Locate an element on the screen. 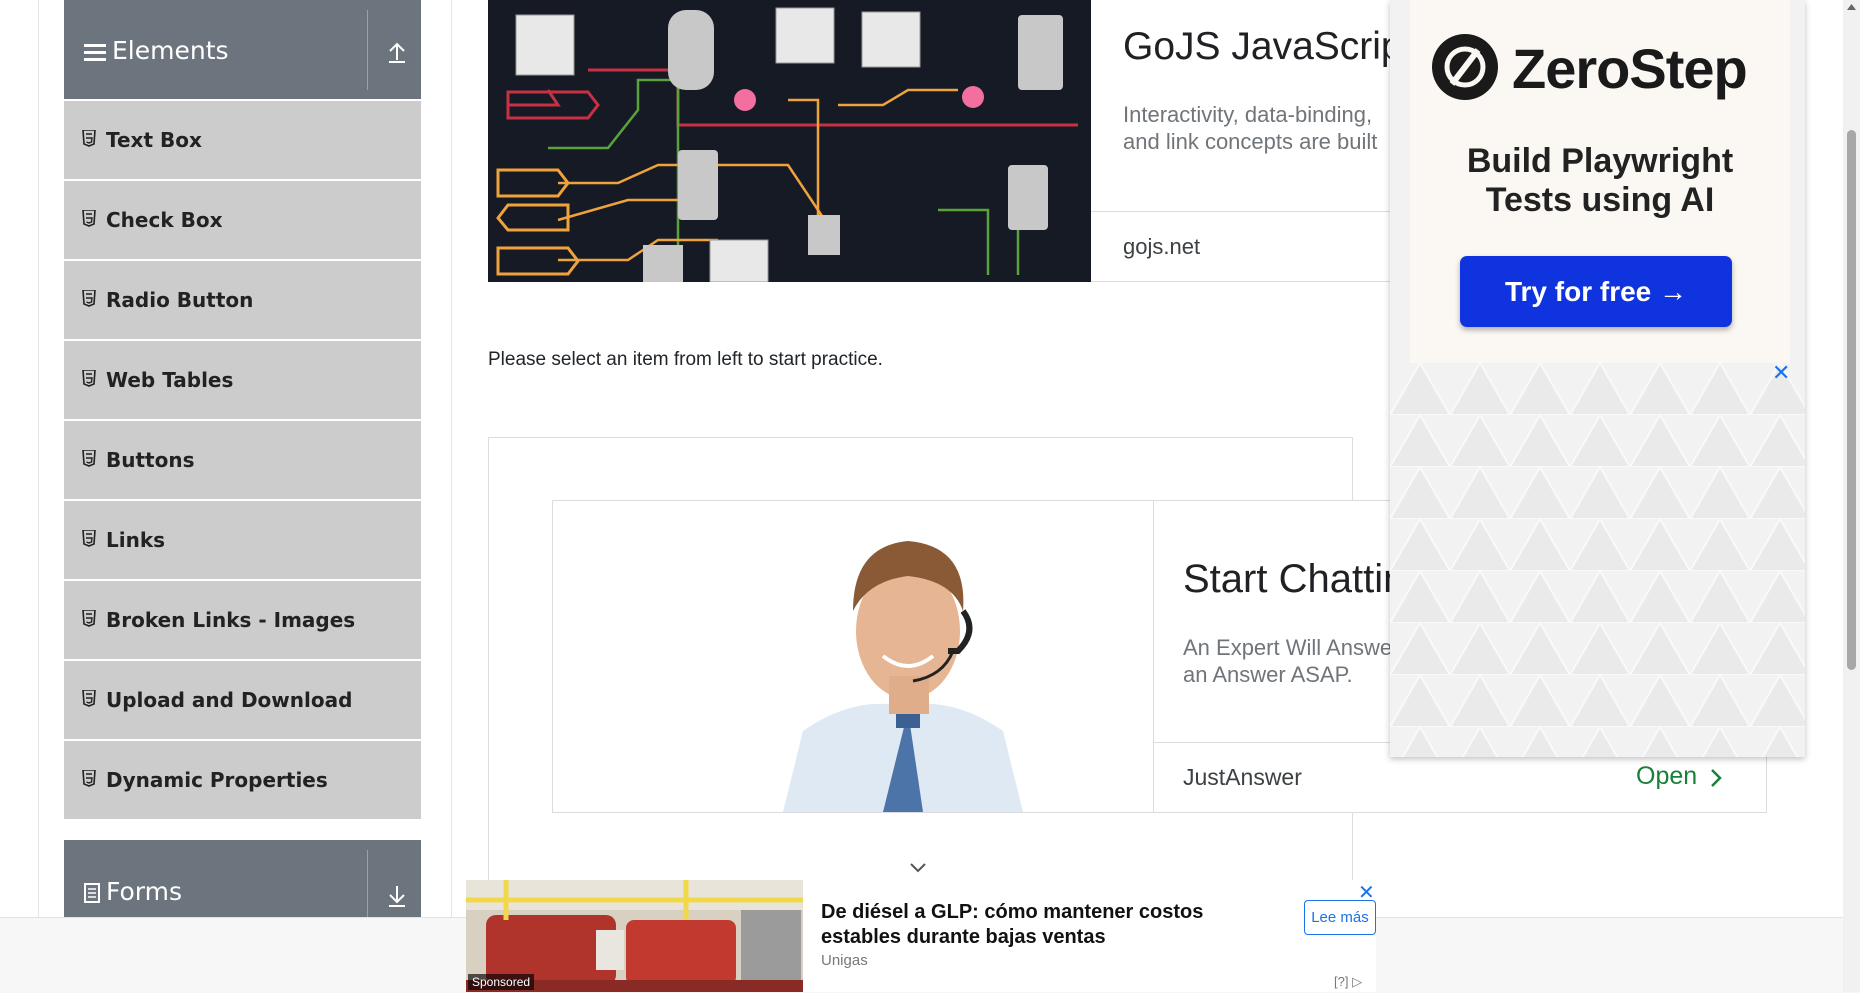 The height and width of the screenshot is (993, 1860). boiler-room-image: Sponsored is located at coordinates (634, 936).